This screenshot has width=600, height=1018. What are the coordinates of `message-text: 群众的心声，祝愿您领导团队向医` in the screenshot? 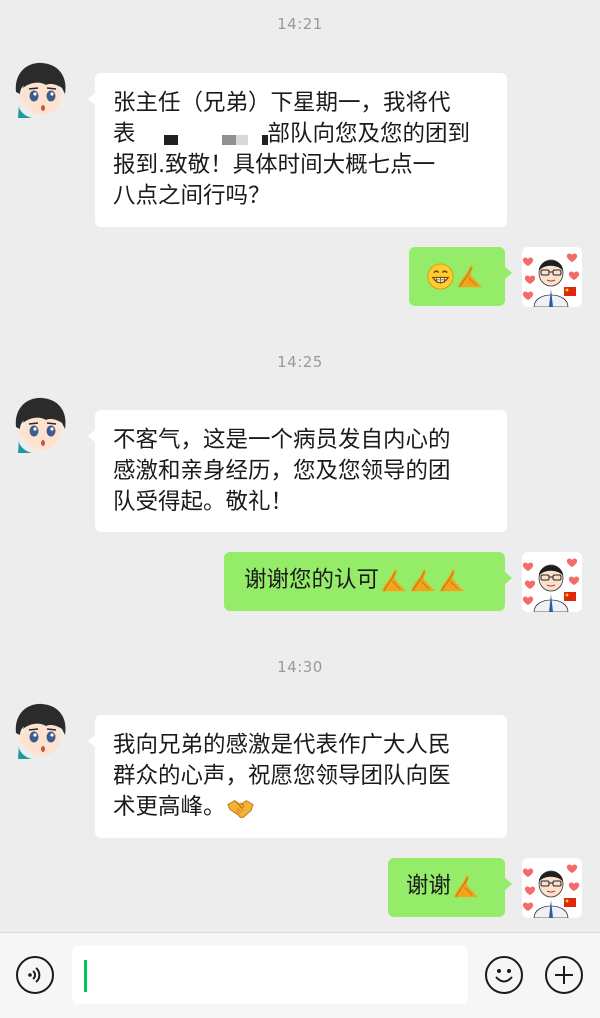 It's located at (282, 776).